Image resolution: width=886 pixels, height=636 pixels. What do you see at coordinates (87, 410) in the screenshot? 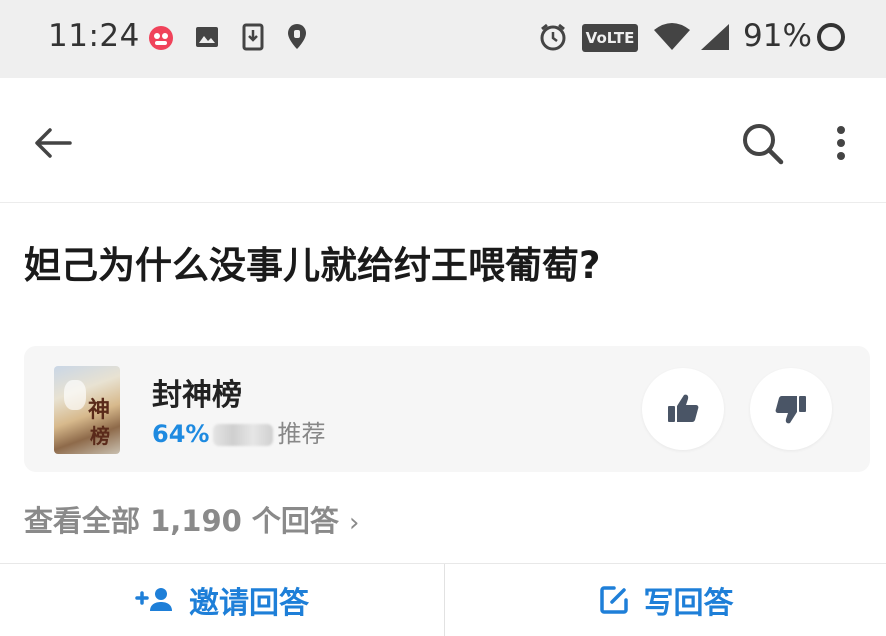
I see `topic-cover-image: 神 榜` at bounding box center [87, 410].